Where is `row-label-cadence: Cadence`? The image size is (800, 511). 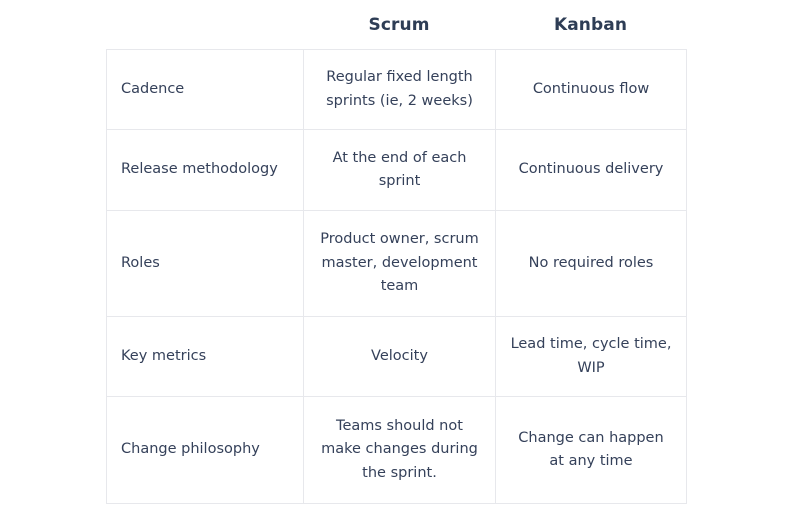 row-label-cadence: Cadence is located at coordinates (205, 89).